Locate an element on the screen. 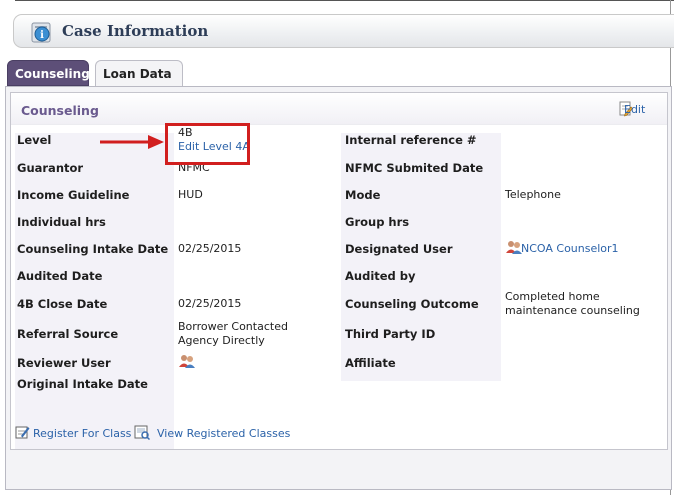  counseling-intake-date-label: Counseling Intake Date is located at coordinates (93, 249).